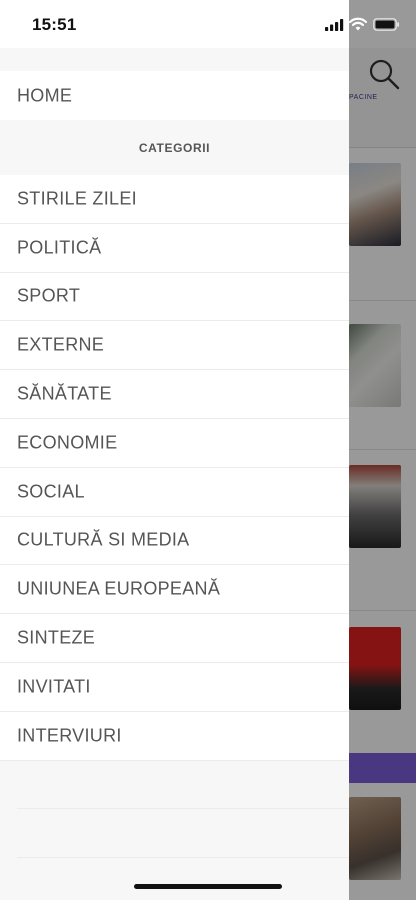  What do you see at coordinates (56, 637) in the screenshot?
I see `menu-item-label: SINTEZE` at bounding box center [56, 637].